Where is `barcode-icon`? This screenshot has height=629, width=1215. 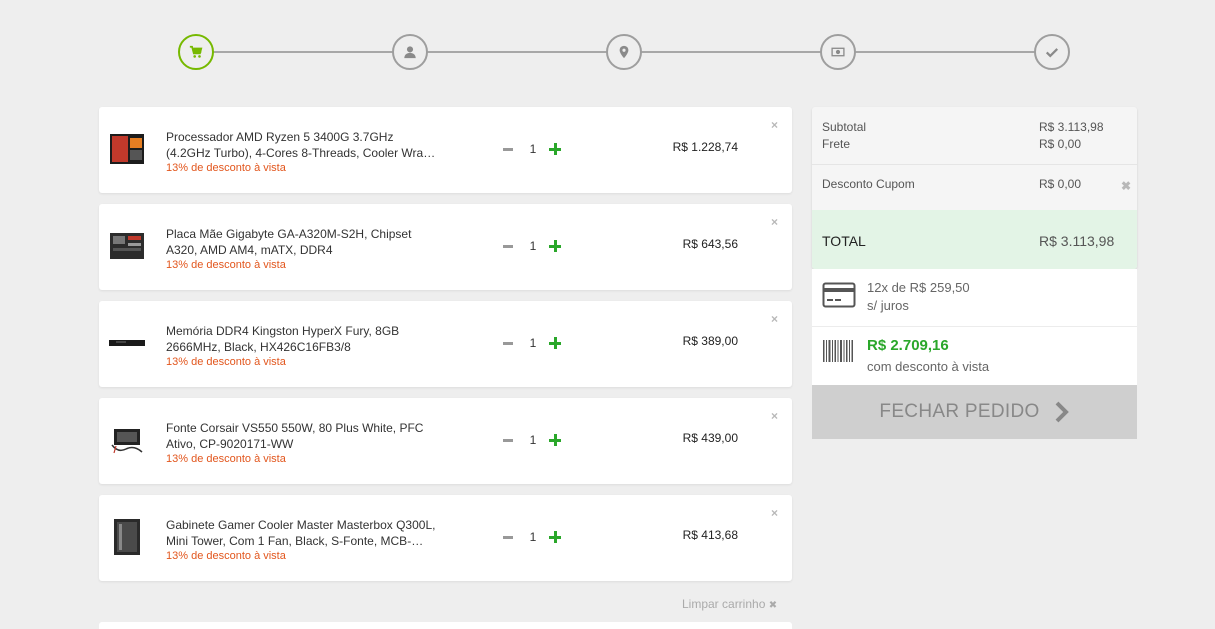 barcode-icon is located at coordinates (838, 351).